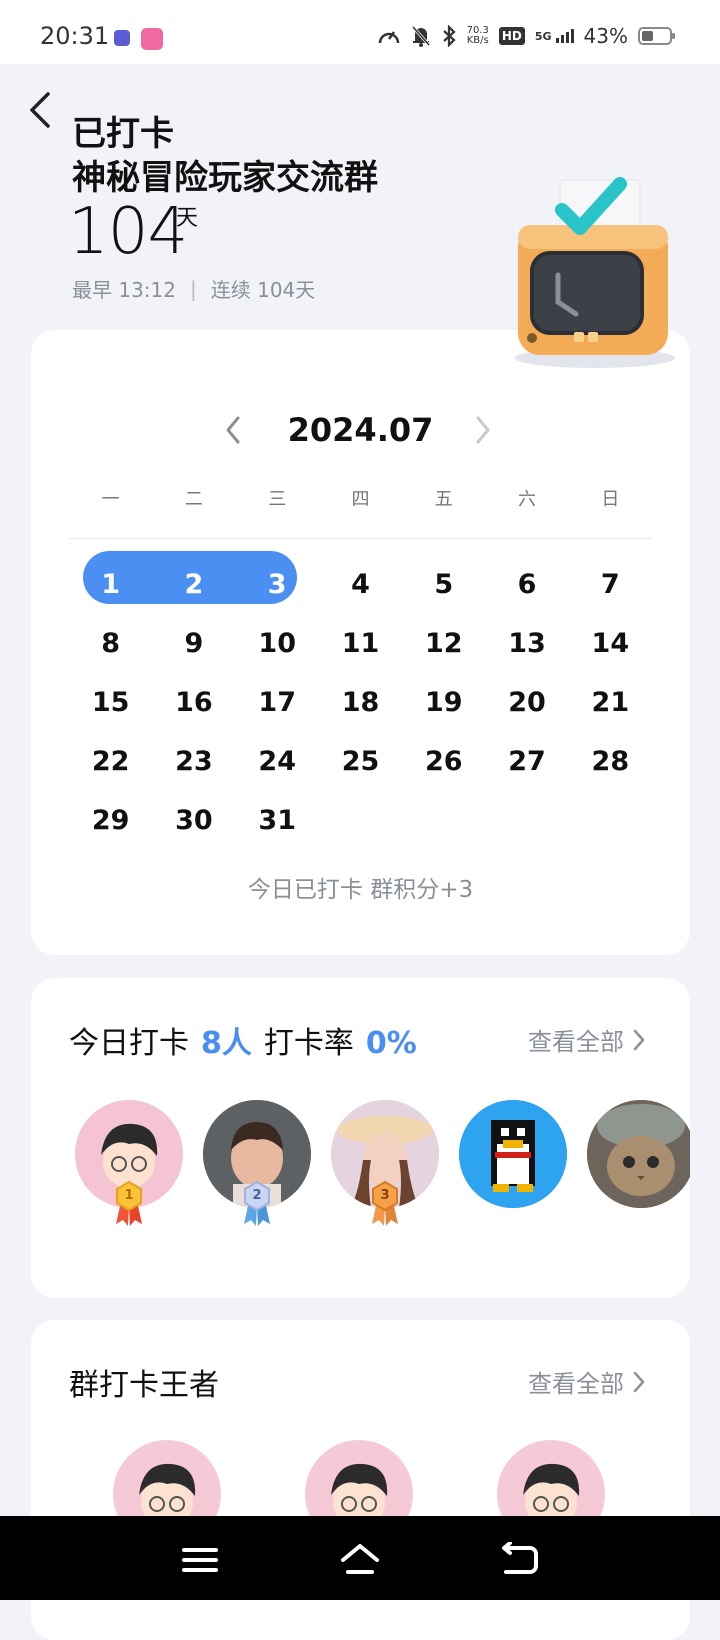 The image size is (720, 1640). Describe the element at coordinates (128, 232) in the screenshot. I see `checkin-days-count: 104` at that location.